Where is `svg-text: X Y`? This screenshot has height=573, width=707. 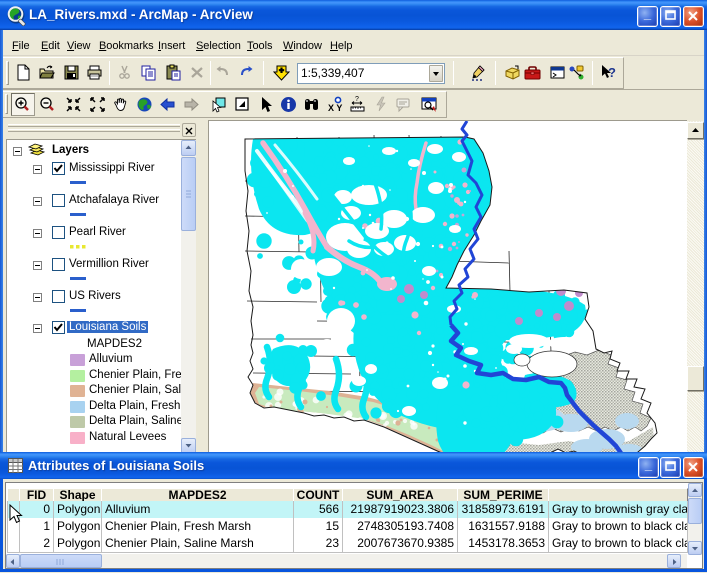 svg-text: X Y is located at coordinates (335, 108).